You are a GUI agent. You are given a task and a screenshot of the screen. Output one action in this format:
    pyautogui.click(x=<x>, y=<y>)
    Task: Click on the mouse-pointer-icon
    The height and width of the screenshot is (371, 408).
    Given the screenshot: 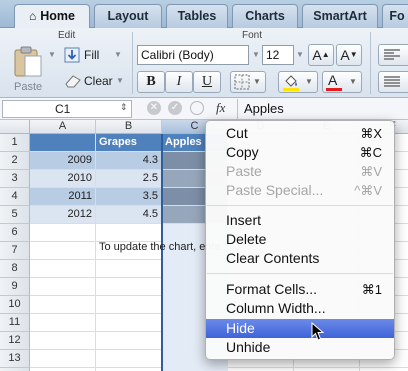 What is the action you would take?
    pyautogui.click(x=318, y=331)
    